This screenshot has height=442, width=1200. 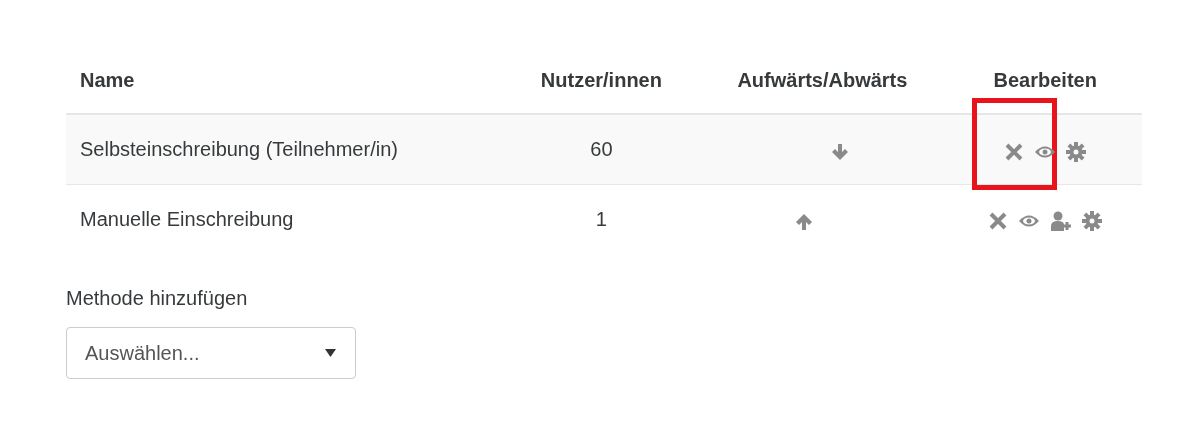 I want to click on arrow-down-icon, so click(x=840, y=152).